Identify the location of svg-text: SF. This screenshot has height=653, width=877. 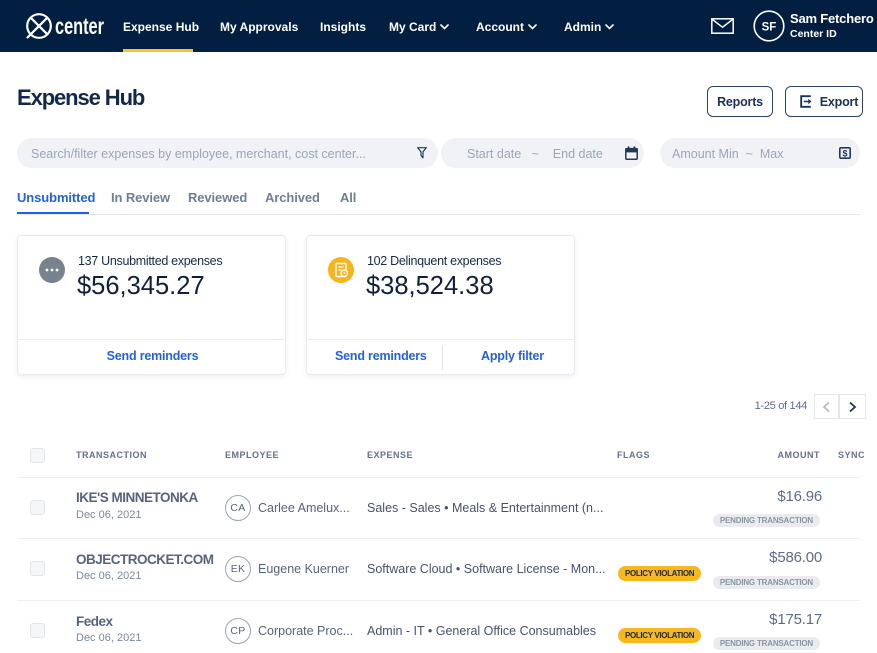
(769, 28).